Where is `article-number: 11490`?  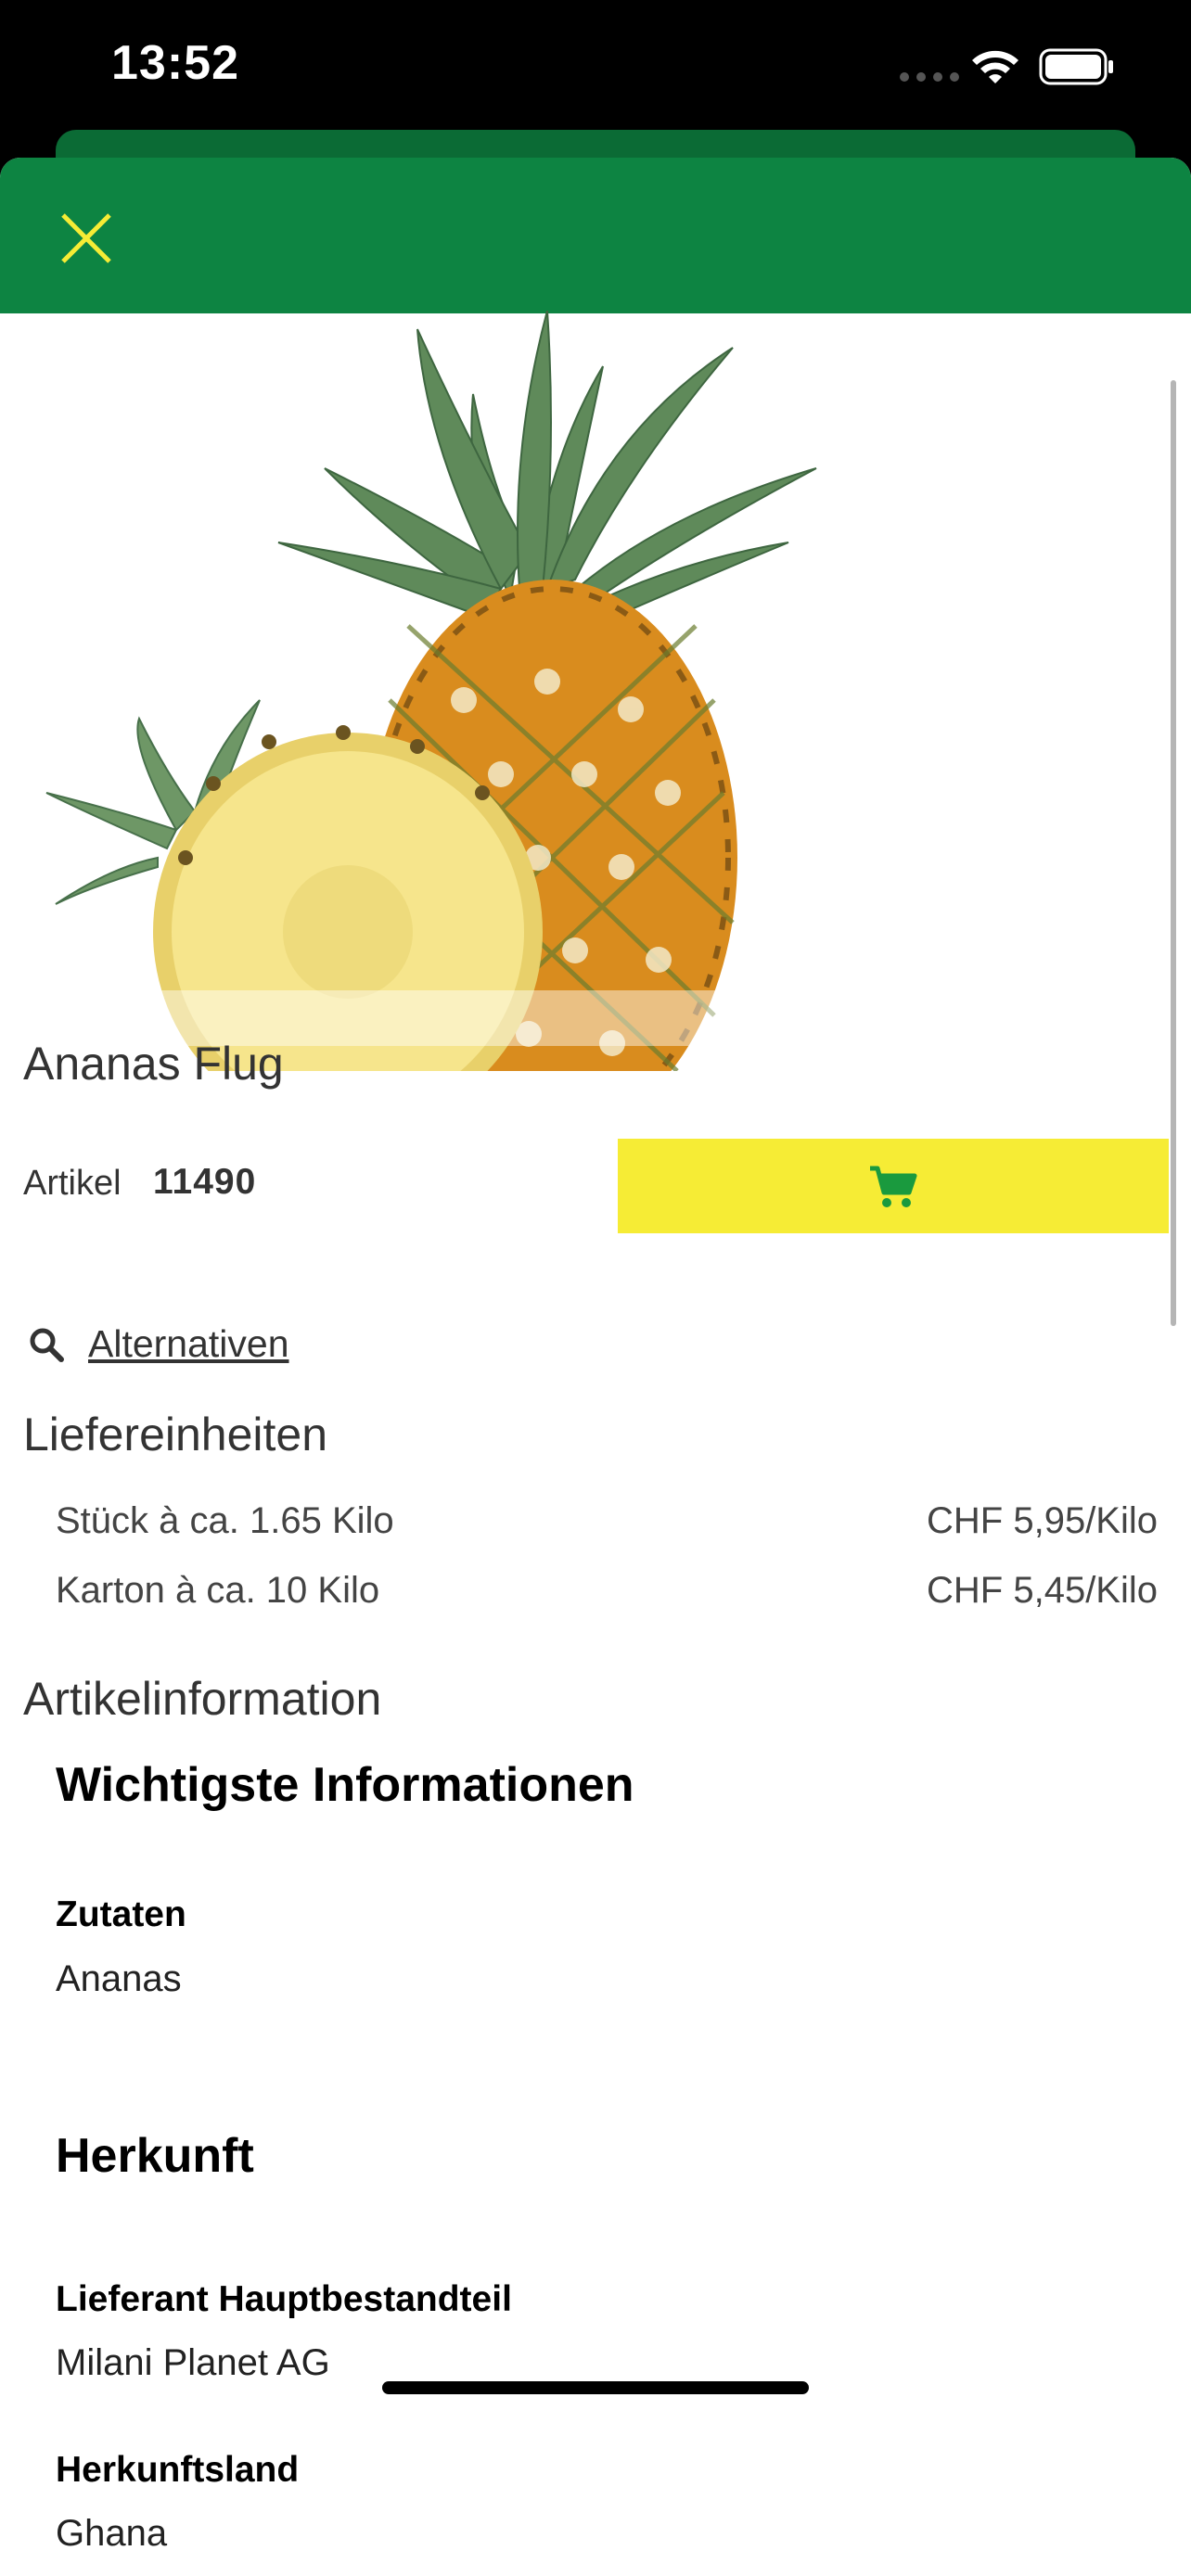
article-number: 11490 is located at coordinates (205, 1182).